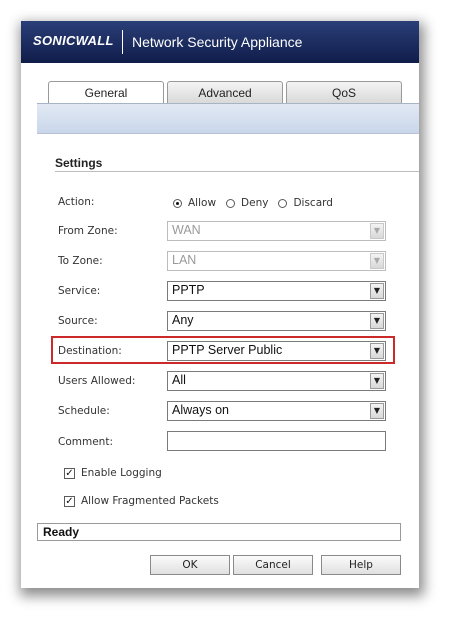  Describe the element at coordinates (106, 92) in the screenshot. I see `tab-general: General` at that location.